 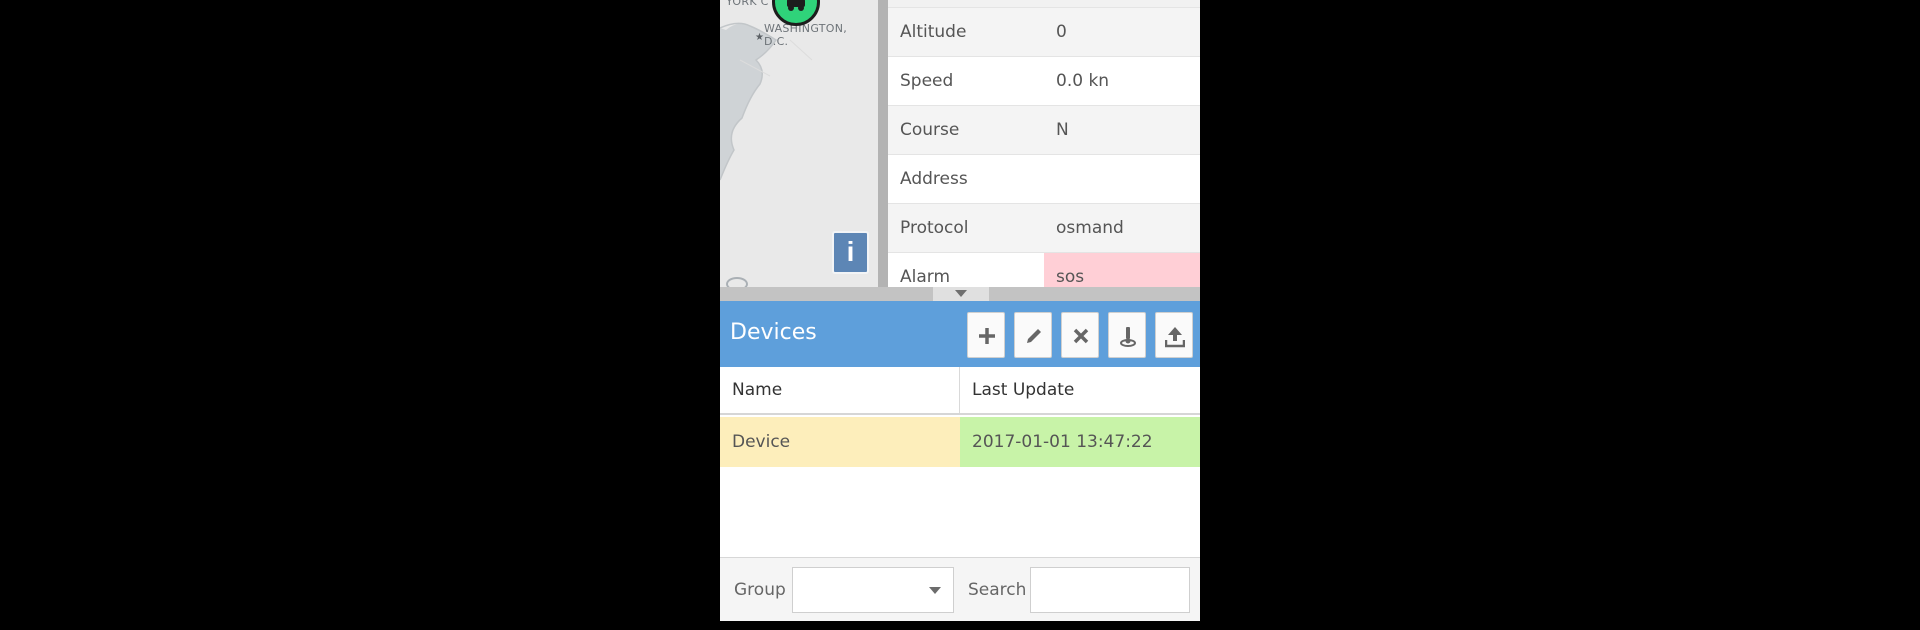 I want to click on attribute-name: Protocol, so click(x=934, y=228).